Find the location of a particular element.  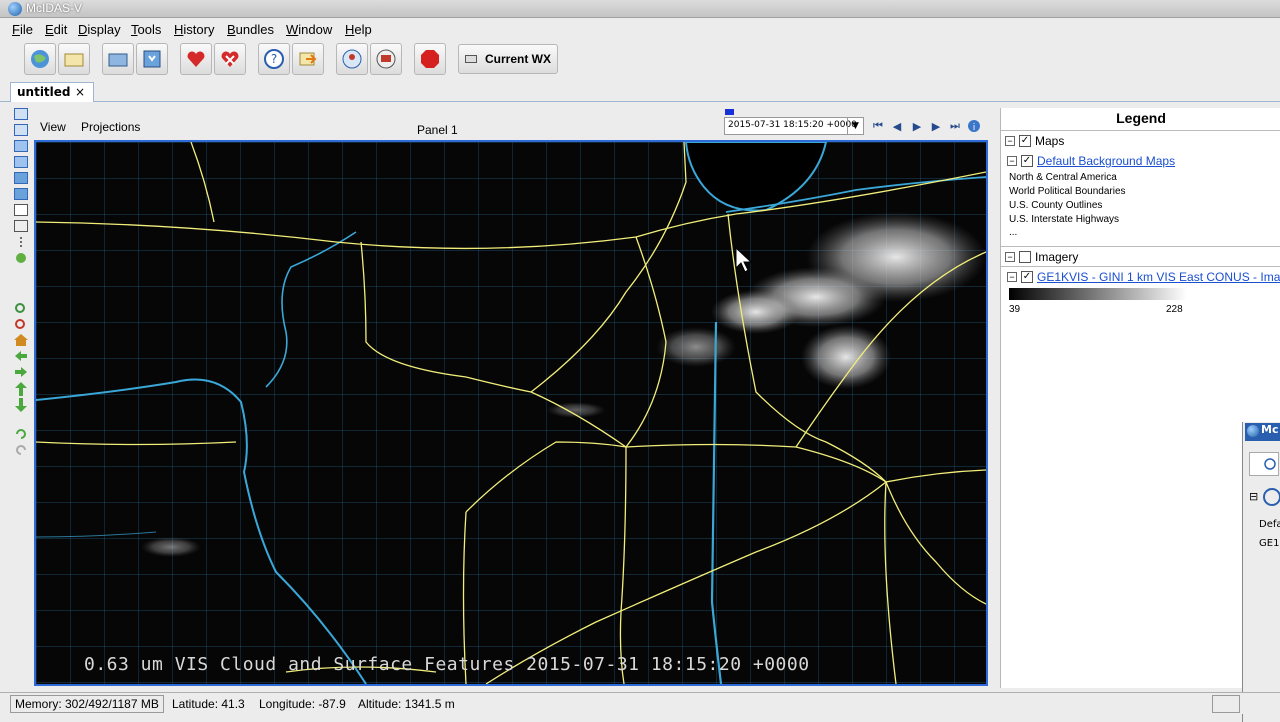

colorbar-min-label: 39 is located at coordinates (1015, 309).